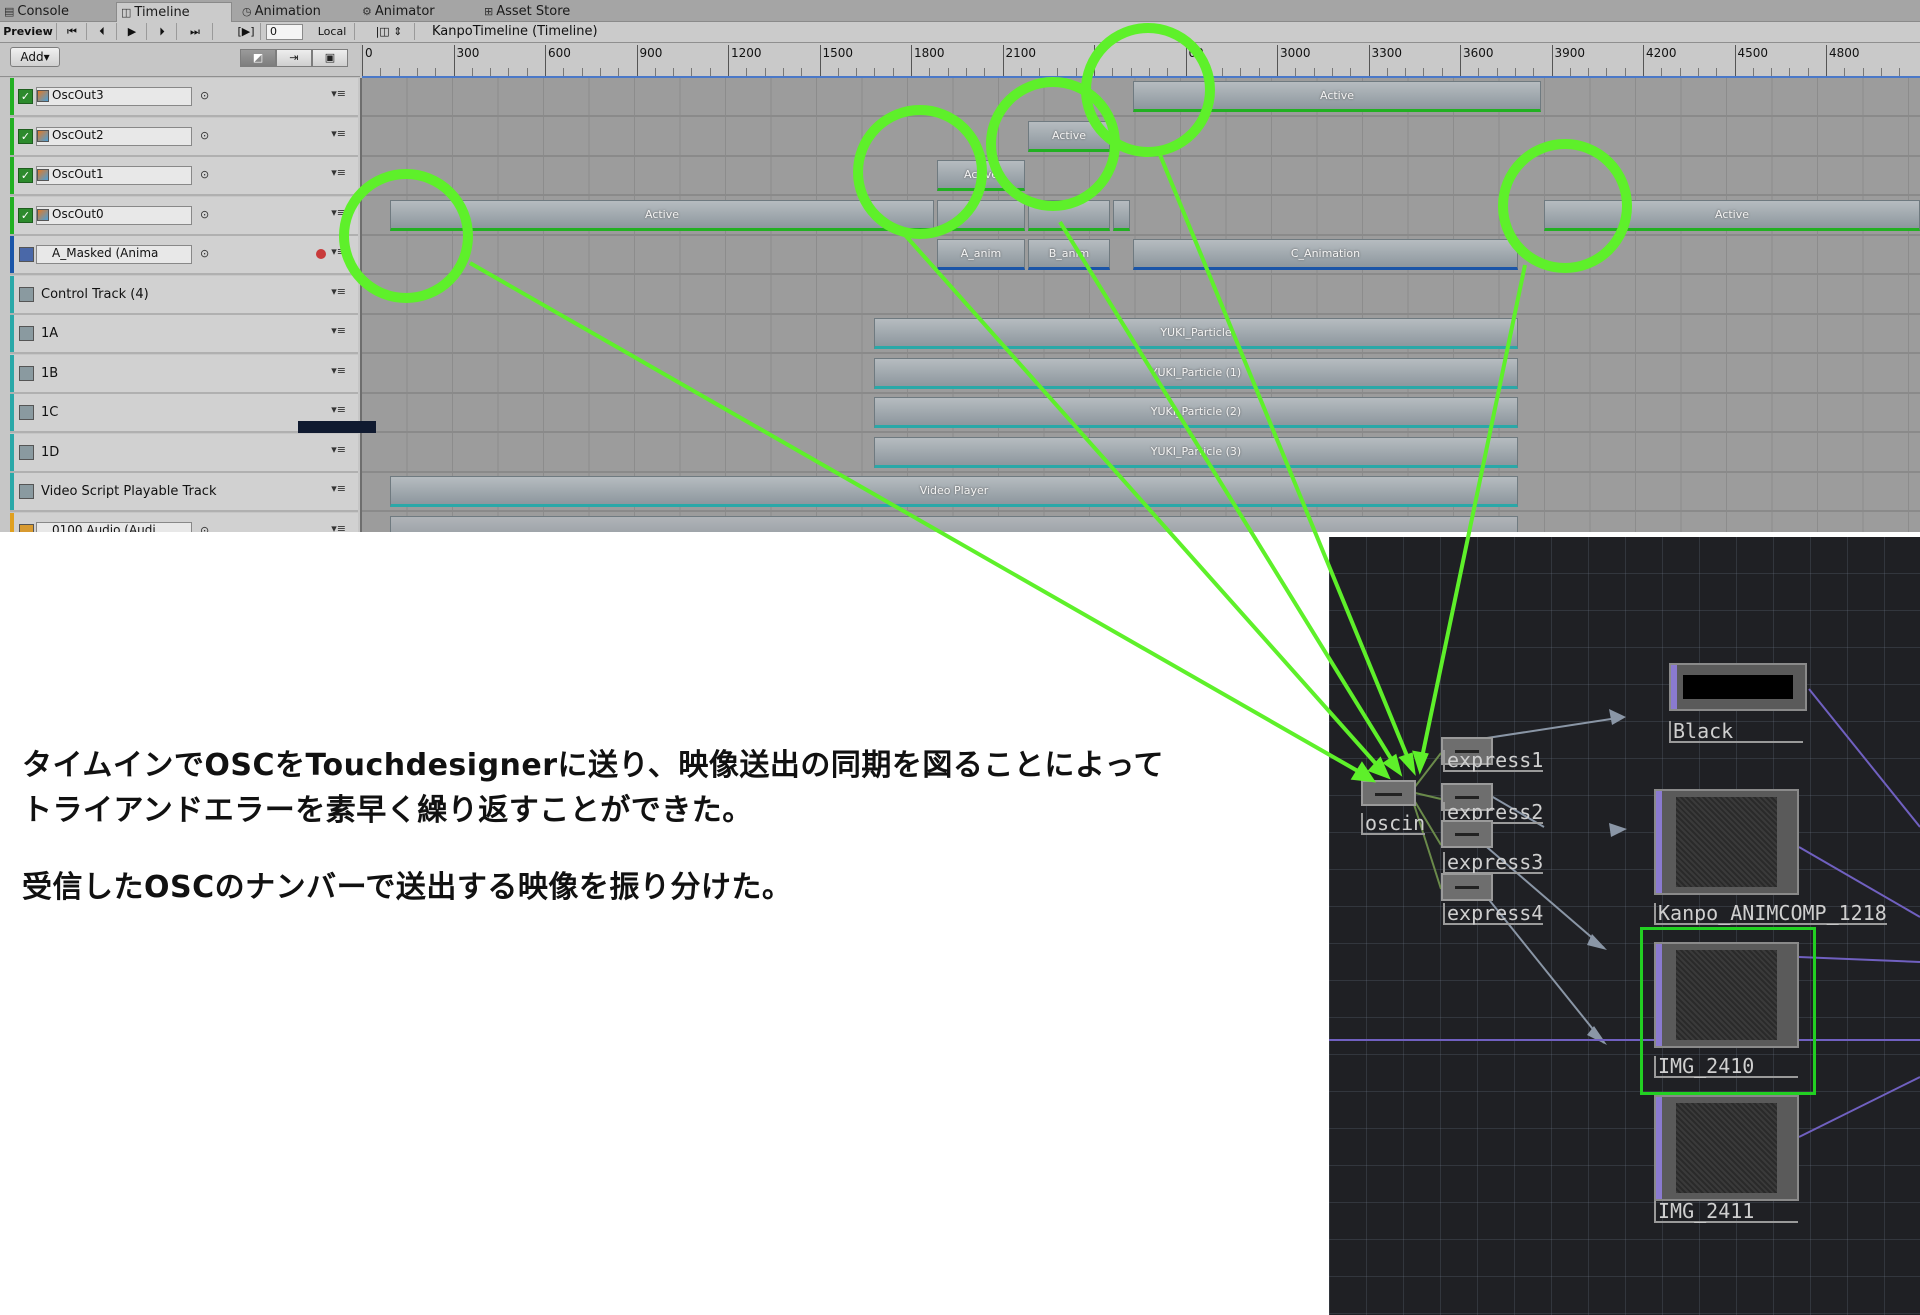  Describe the element at coordinates (1467, 887) in the screenshot. I see `express4-node` at that location.